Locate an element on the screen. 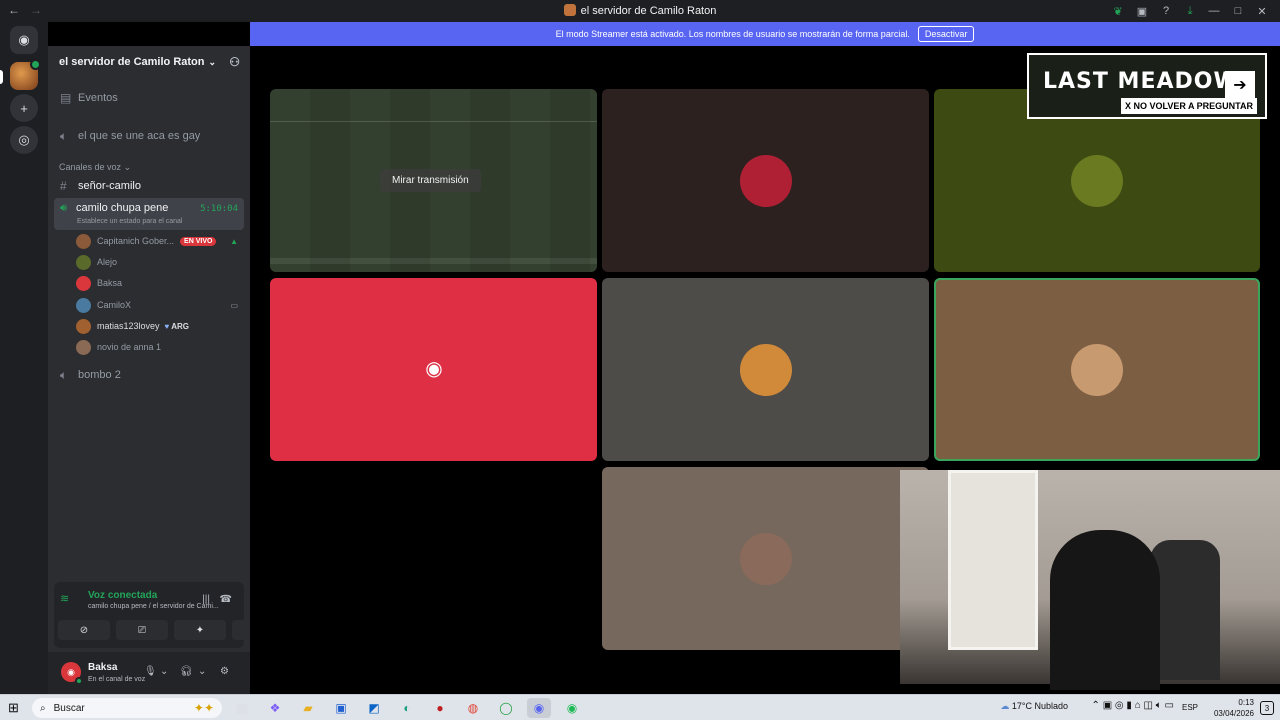 Image resolution: width=1280 pixels, height=720 pixels. spotify-icon: ◉ is located at coordinates (572, 708).